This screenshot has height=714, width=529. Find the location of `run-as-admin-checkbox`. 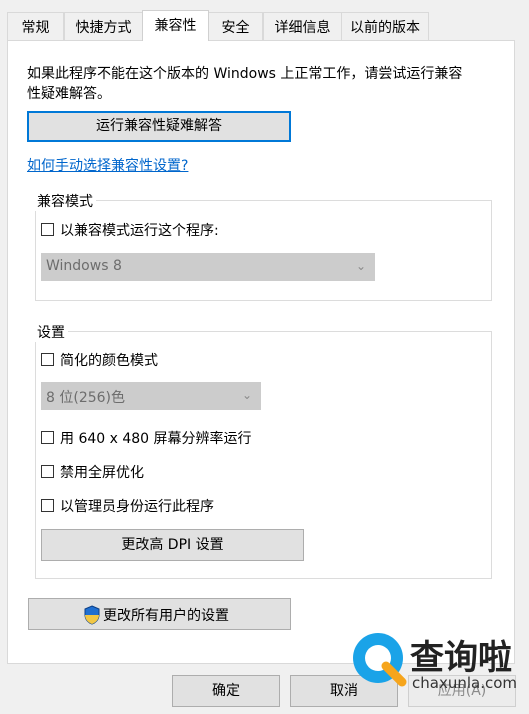

run-as-admin-checkbox is located at coordinates (47, 505).